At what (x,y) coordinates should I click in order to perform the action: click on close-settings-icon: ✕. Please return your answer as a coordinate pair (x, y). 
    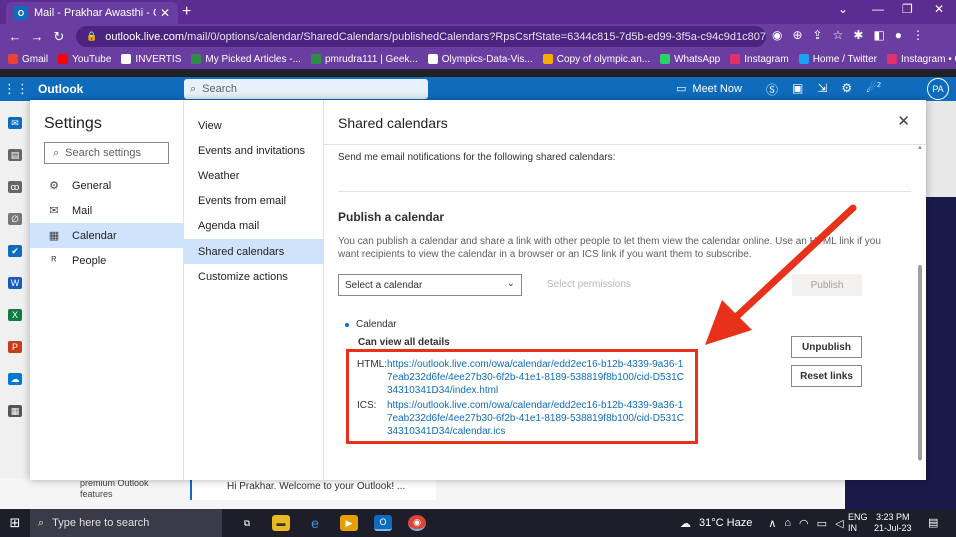
    Looking at the image, I should click on (903, 121).